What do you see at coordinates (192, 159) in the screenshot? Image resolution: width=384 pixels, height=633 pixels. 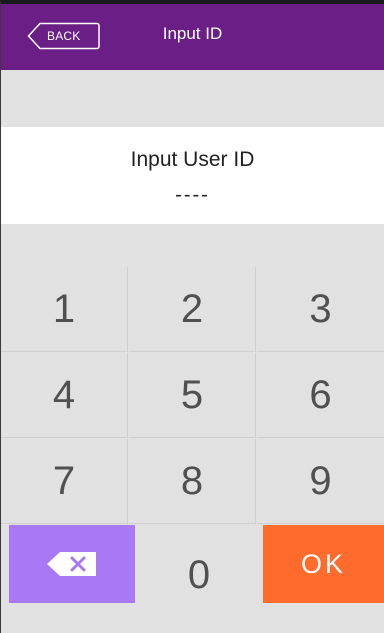 I see `prompt-label: Input User ID` at bounding box center [192, 159].